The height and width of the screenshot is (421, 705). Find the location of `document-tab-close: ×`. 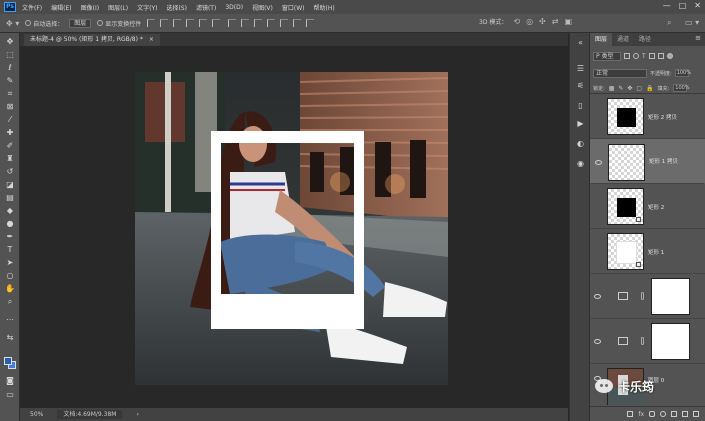

document-tab-close: × is located at coordinates (151, 40).